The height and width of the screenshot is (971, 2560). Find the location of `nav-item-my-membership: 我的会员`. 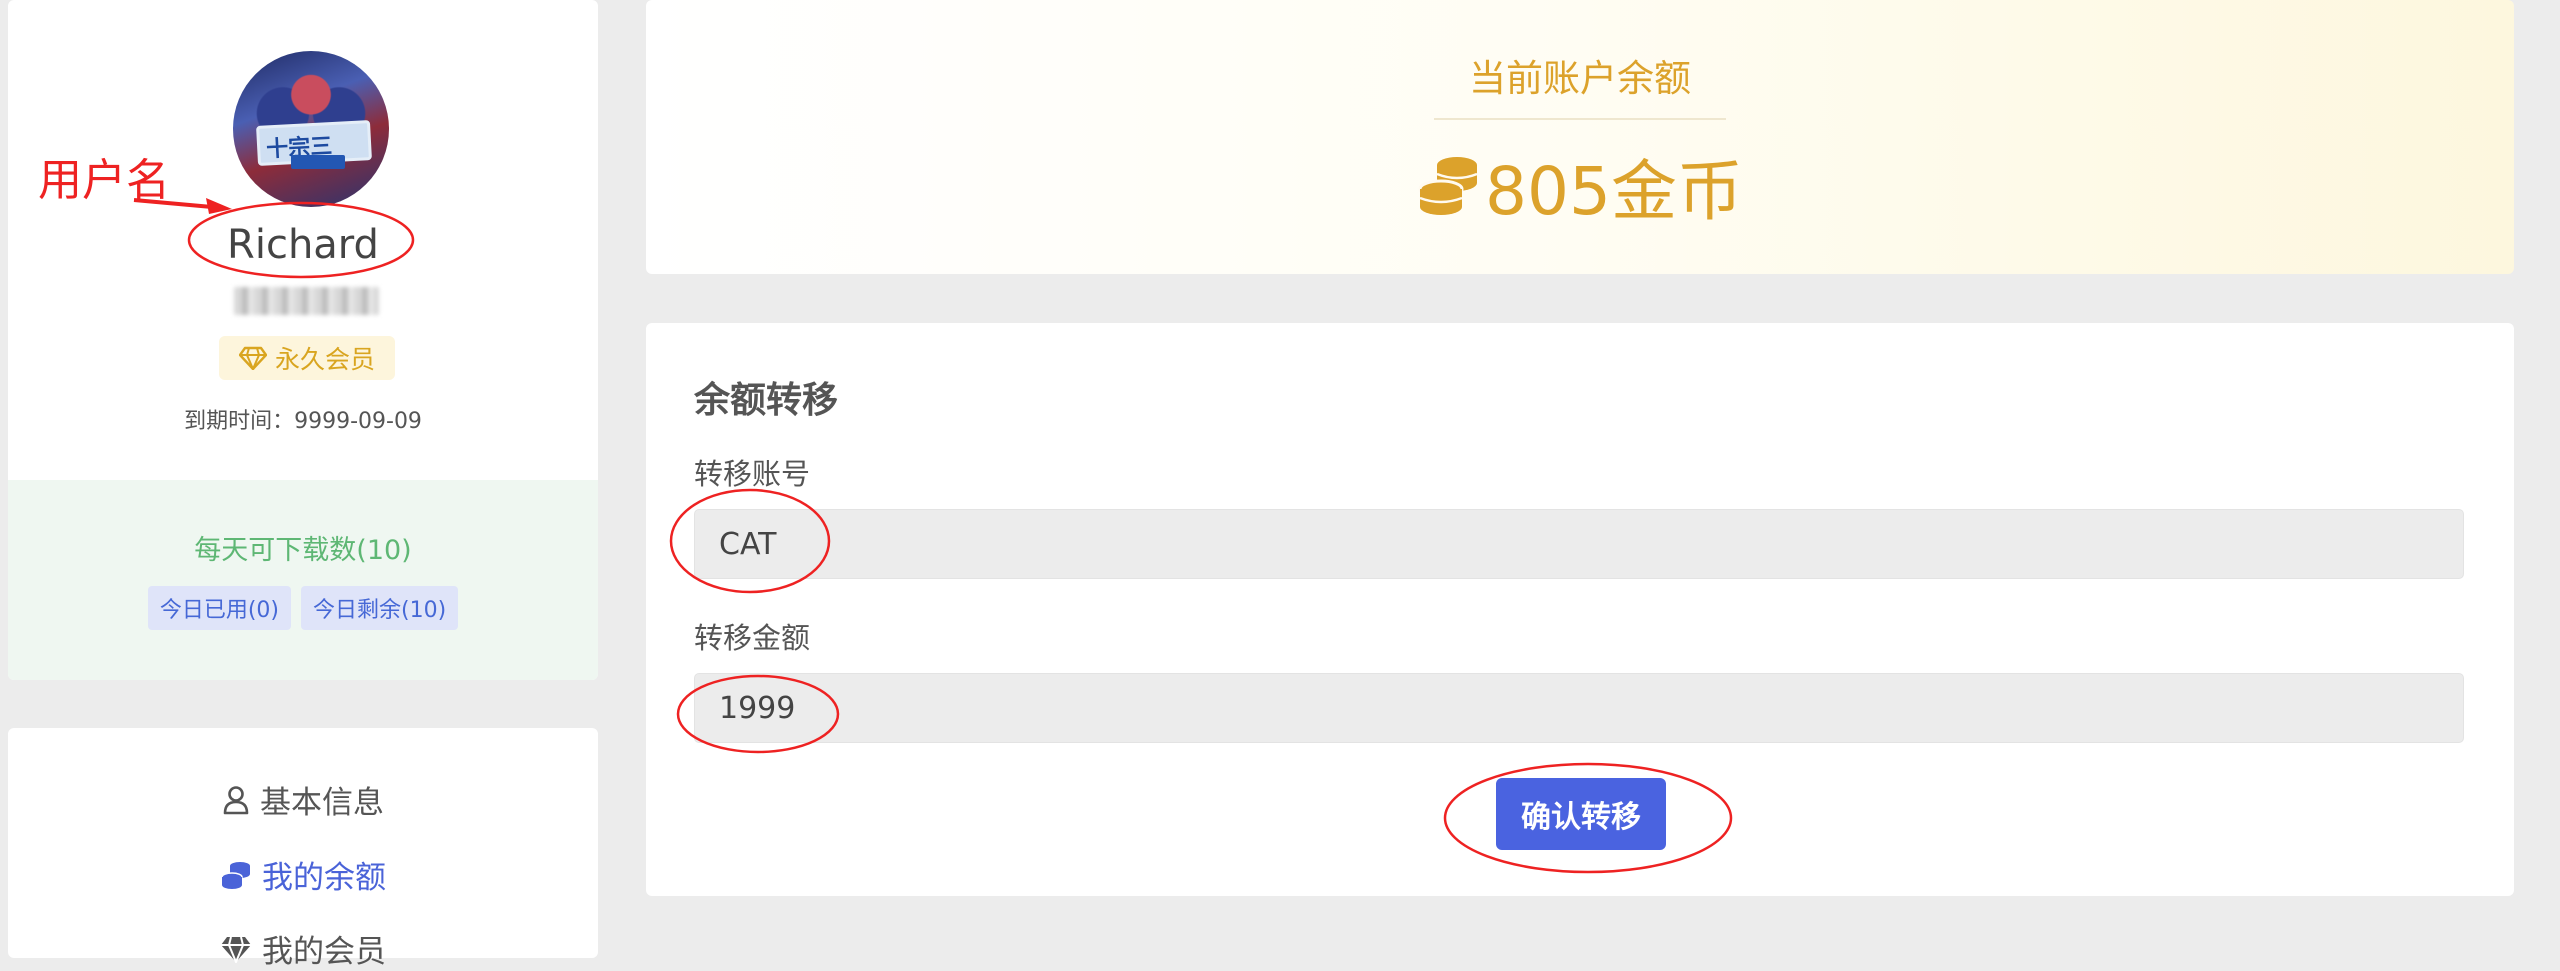

nav-item-my-membership: 我的会员 is located at coordinates (303, 948).